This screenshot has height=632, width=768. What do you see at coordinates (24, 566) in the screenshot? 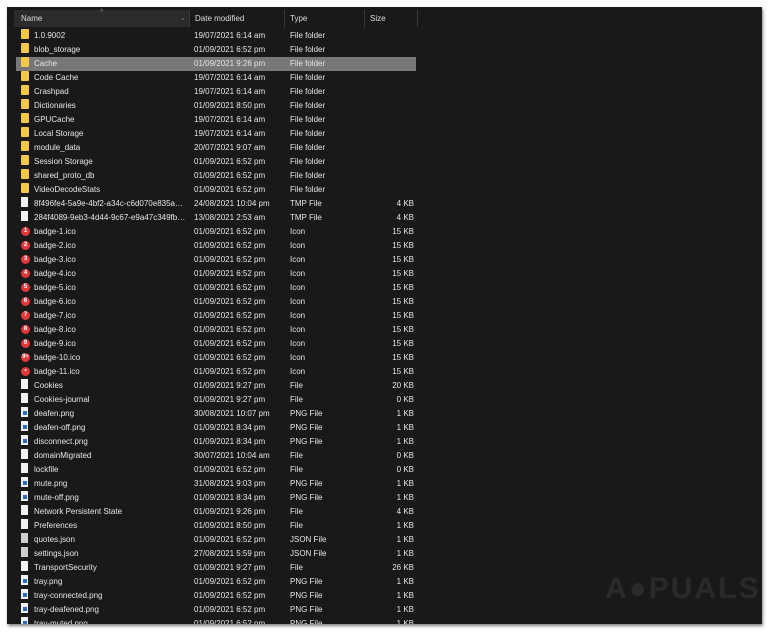
I see `file-icon` at bounding box center [24, 566].